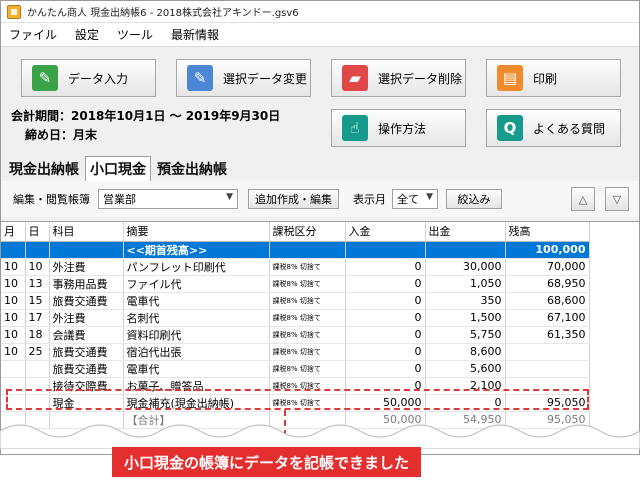 The image size is (640, 487). I want to click on month-select-label: 表示月, so click(369, 199).